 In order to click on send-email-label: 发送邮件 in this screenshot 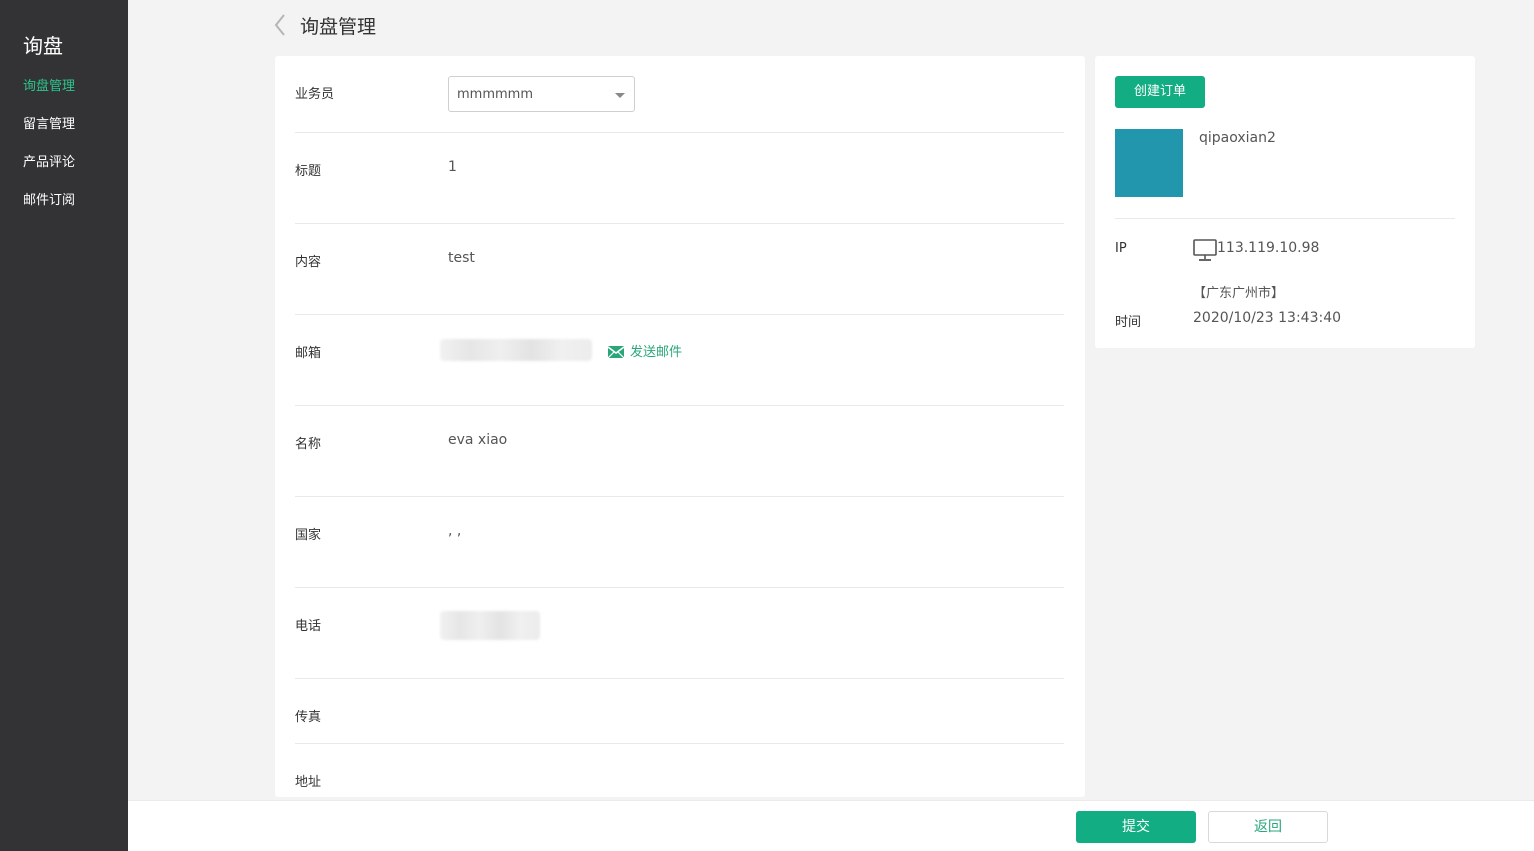, I will do `click(656, 352)`.